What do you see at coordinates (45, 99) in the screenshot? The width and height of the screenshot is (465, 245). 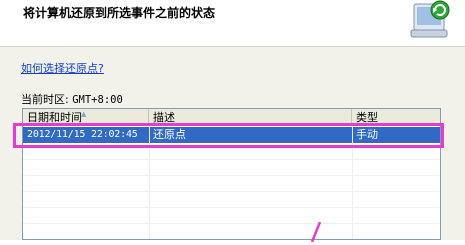 I see `timezone-label: 当前时区:` at bounding box center [45, 99].